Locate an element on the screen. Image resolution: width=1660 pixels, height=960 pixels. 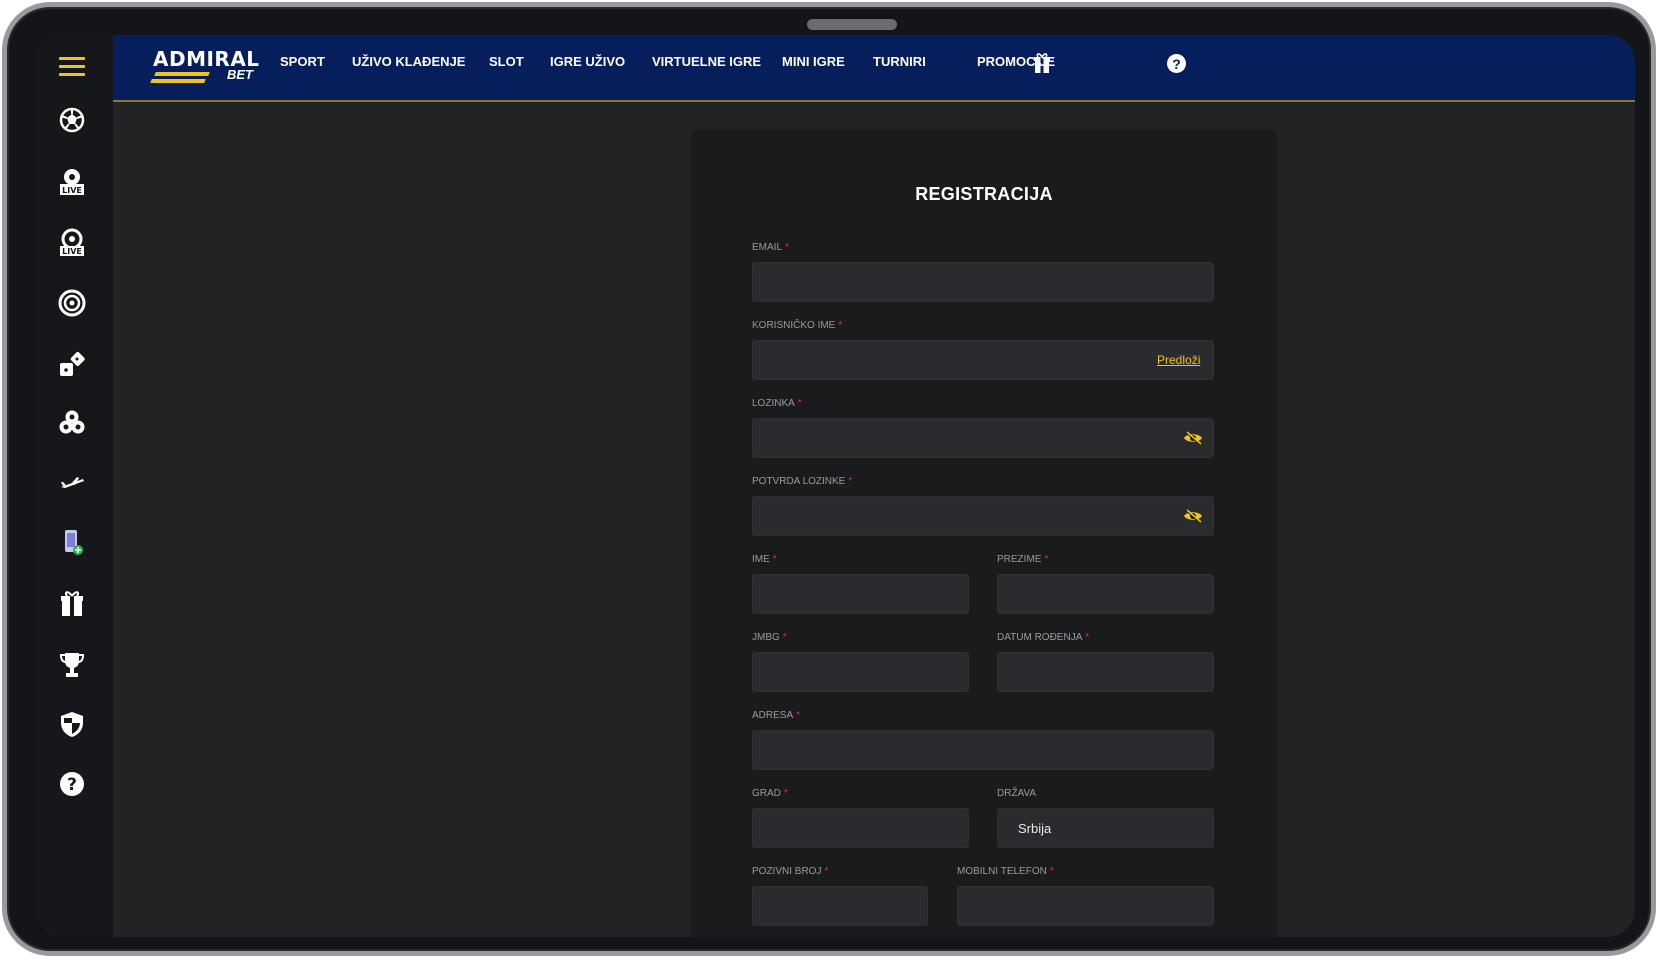
nav-igre-uzivo: IGRE UŽIVO is located at coordinates (587, 61).